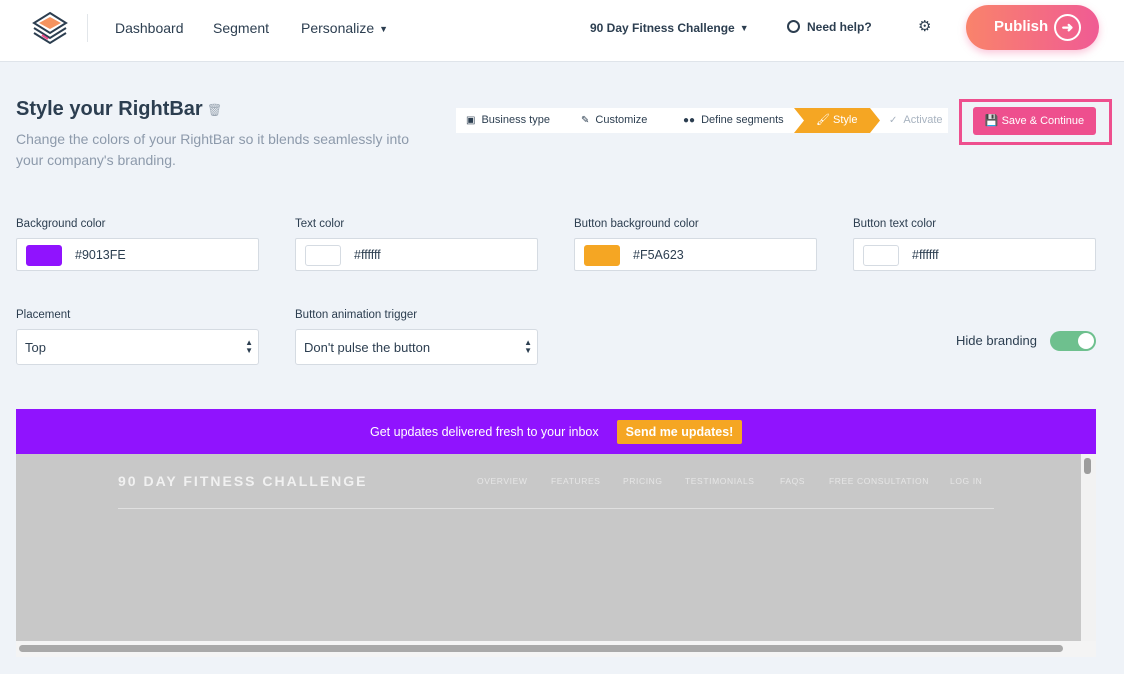 The width and height of the screenshot is (1124, 674). What do you see at coordinates (356, 315) in the screenshot?
I see `animation-label: Button animation trigger` at bounding box center [356, 315].